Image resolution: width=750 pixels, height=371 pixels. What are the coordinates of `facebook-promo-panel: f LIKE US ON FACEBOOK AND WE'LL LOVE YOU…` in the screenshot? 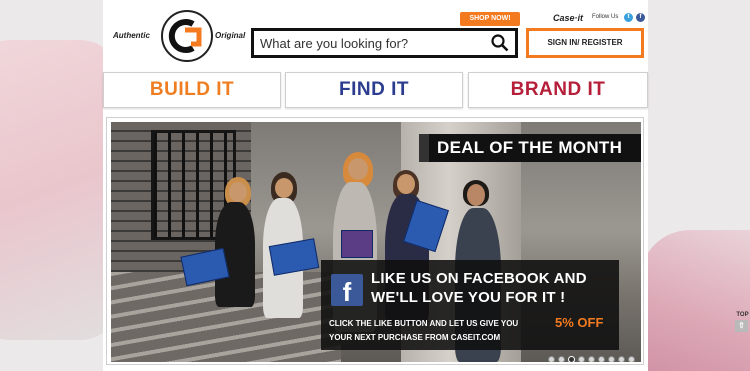 It's located at (470, 305).